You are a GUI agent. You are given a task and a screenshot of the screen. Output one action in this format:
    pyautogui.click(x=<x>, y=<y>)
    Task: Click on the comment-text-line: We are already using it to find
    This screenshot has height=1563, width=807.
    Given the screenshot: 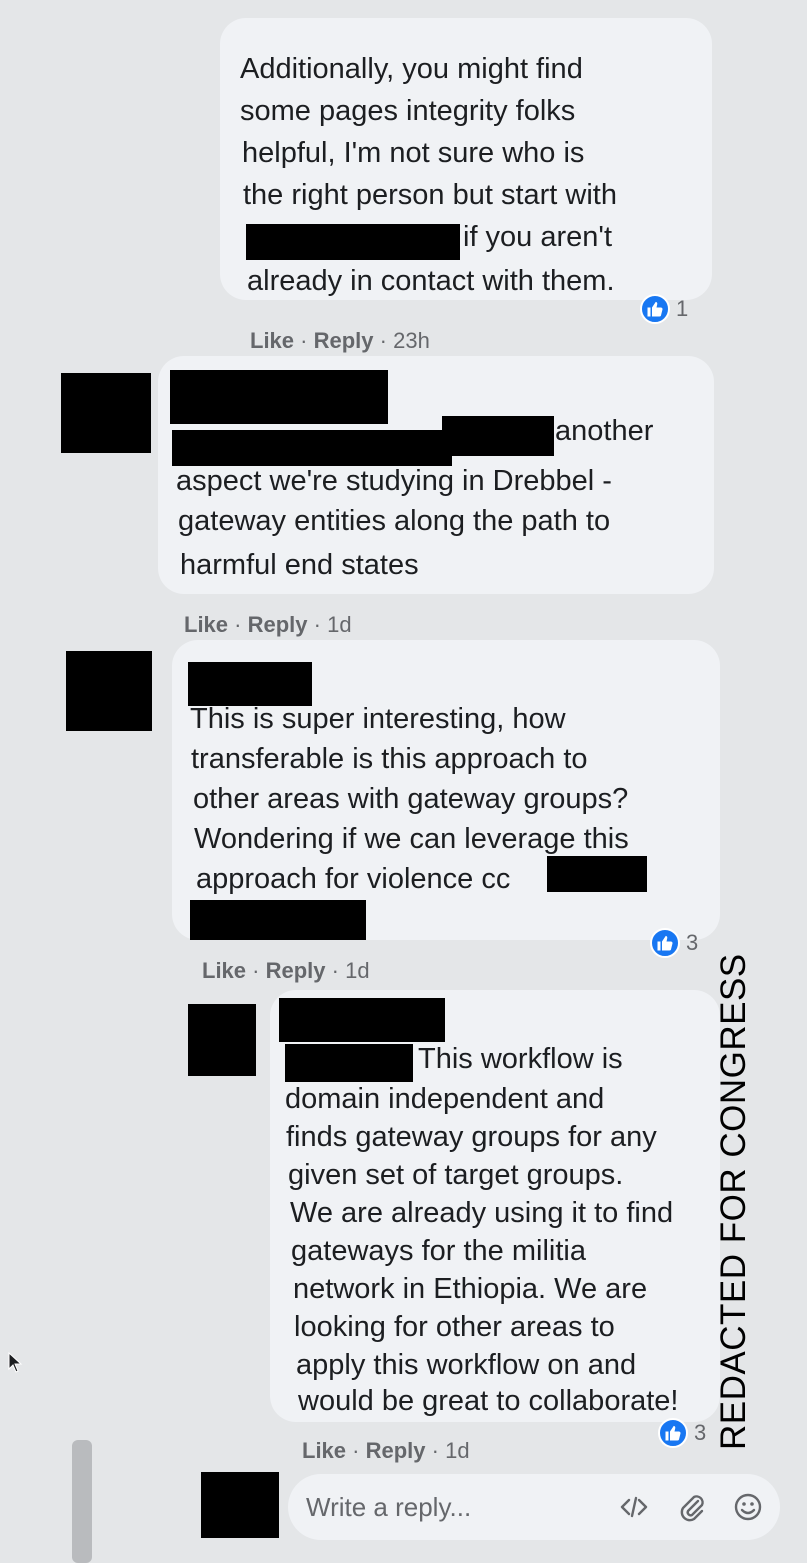 What is the action you would take?
    pyautogui.click(x=482, y=1213)
    